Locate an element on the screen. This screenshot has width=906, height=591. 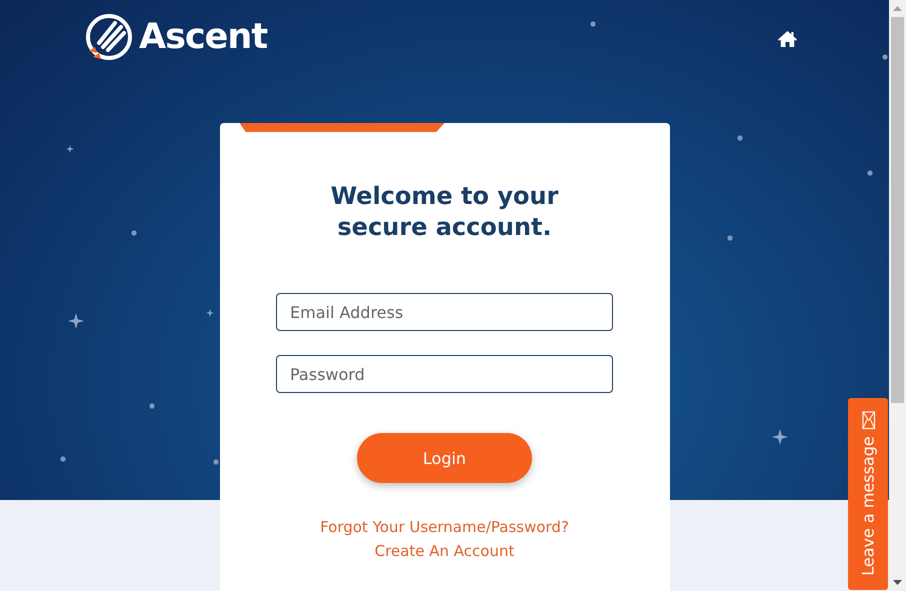
input-field: Password is located at coordinates (444, 374).